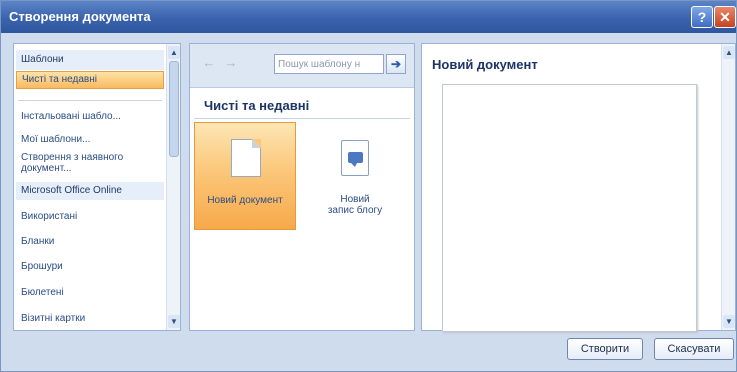  What do you see at coordinates (396, 64) in the screenshot?
I see `search-go-icon: ➔` at bounding box center [396, 64].